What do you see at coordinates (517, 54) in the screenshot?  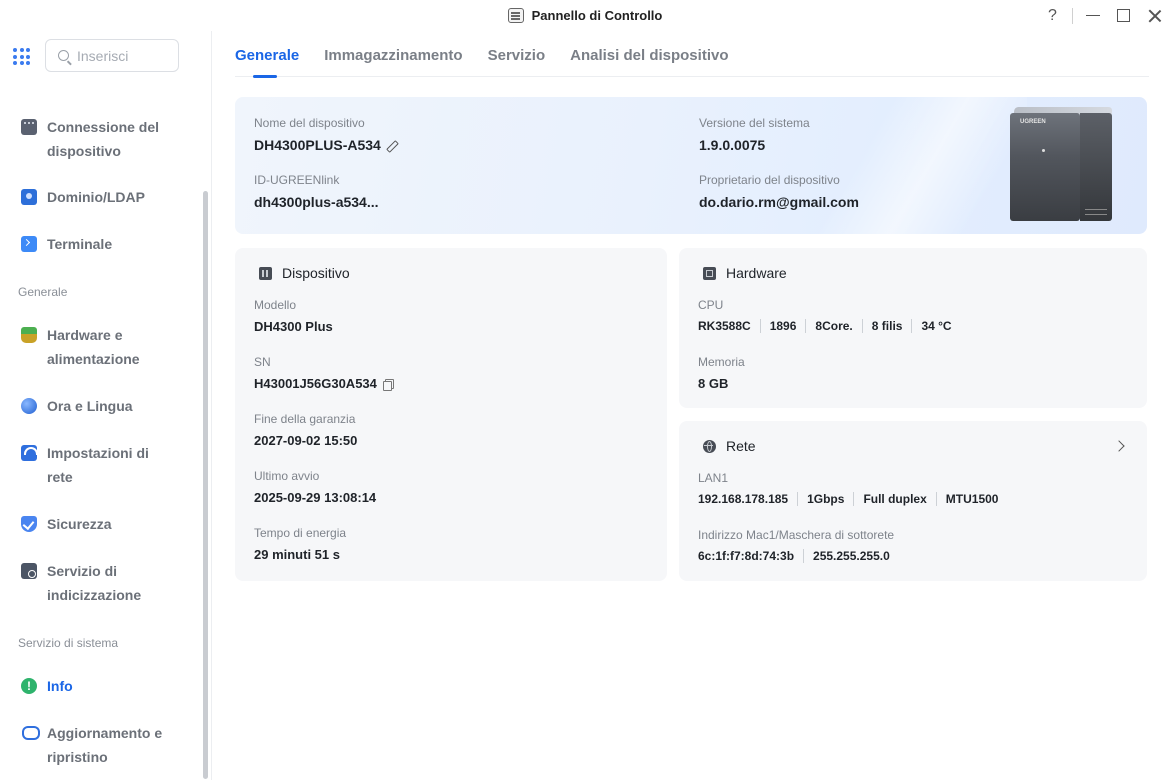 I see `tab-service: Servizio` at bounding box center [517, 54].